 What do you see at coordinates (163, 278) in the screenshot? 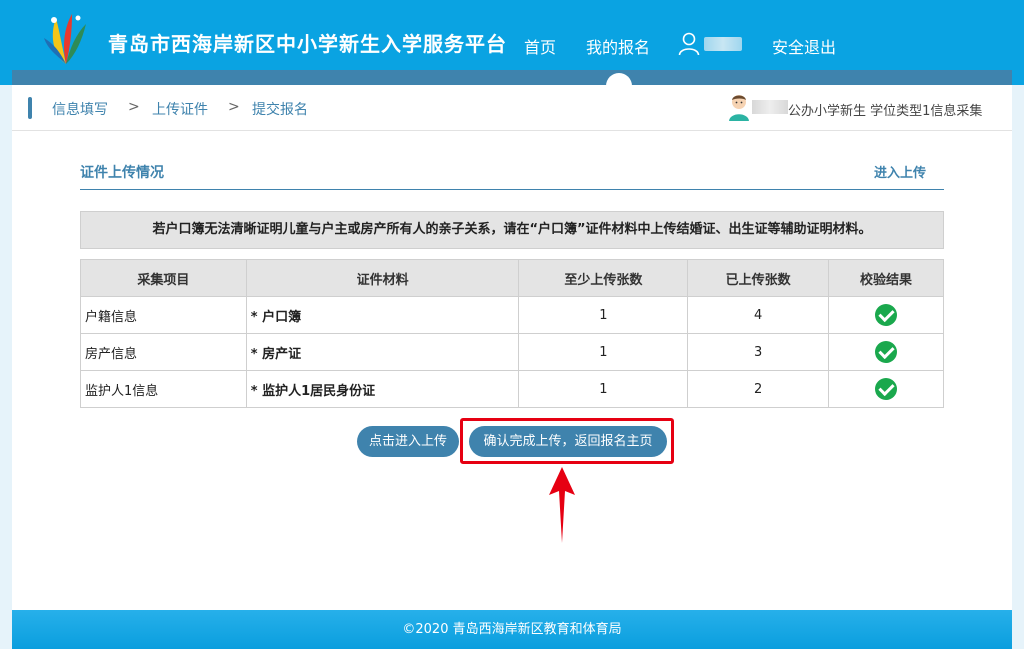
I see `col-header-item: 采集项目` at bounding box center [163, 278].